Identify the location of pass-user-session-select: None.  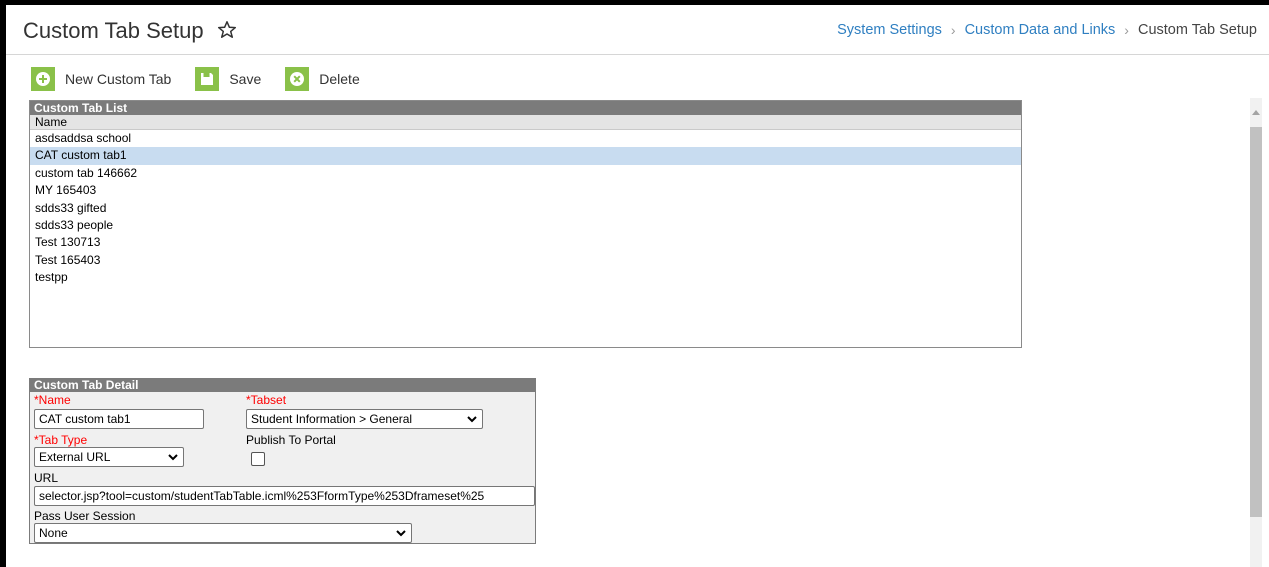
(223, 533).